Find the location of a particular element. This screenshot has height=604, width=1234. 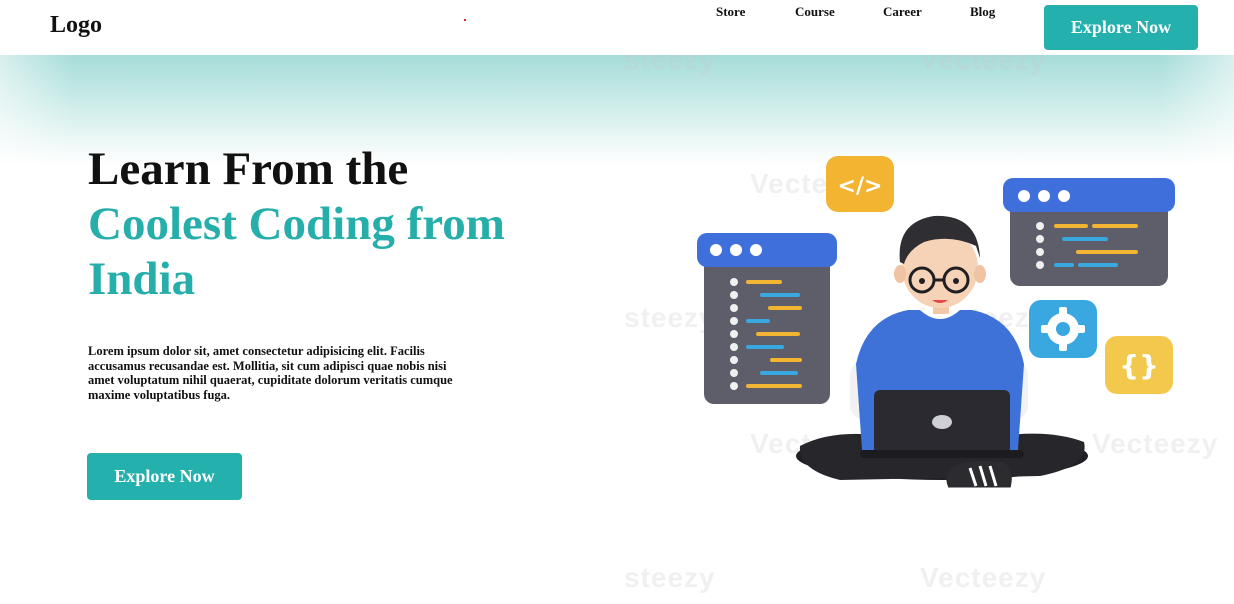

hero-title-line1: Learn From the is located at coordinates (248, 169).